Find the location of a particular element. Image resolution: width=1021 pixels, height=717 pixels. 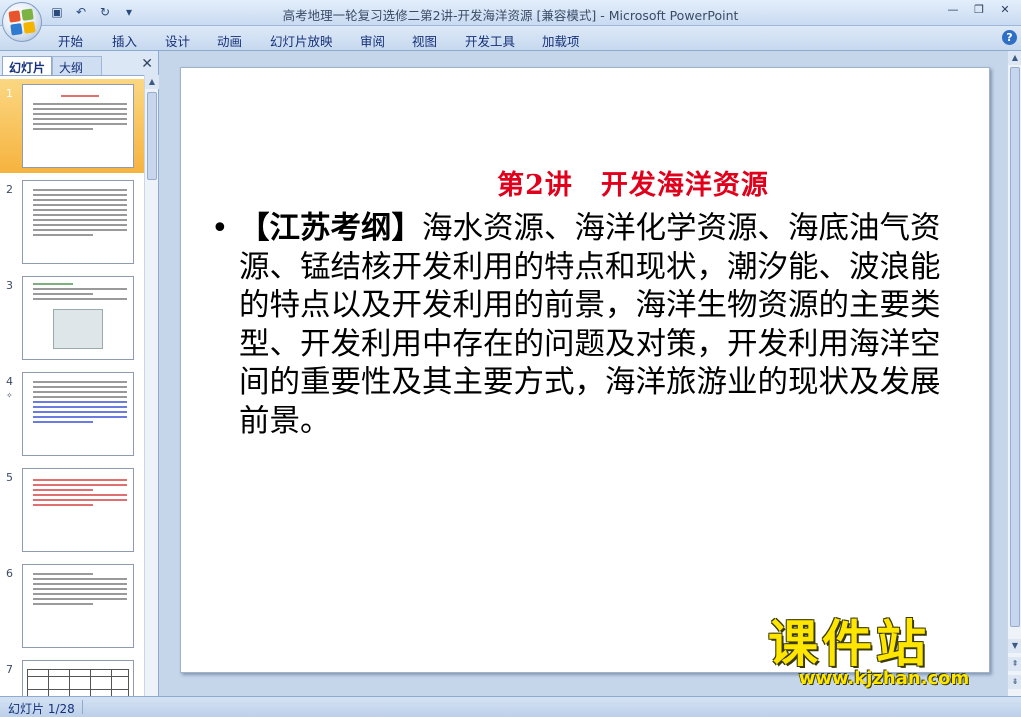

tab-outline: 大纲 is located at coordinates (77, 65).